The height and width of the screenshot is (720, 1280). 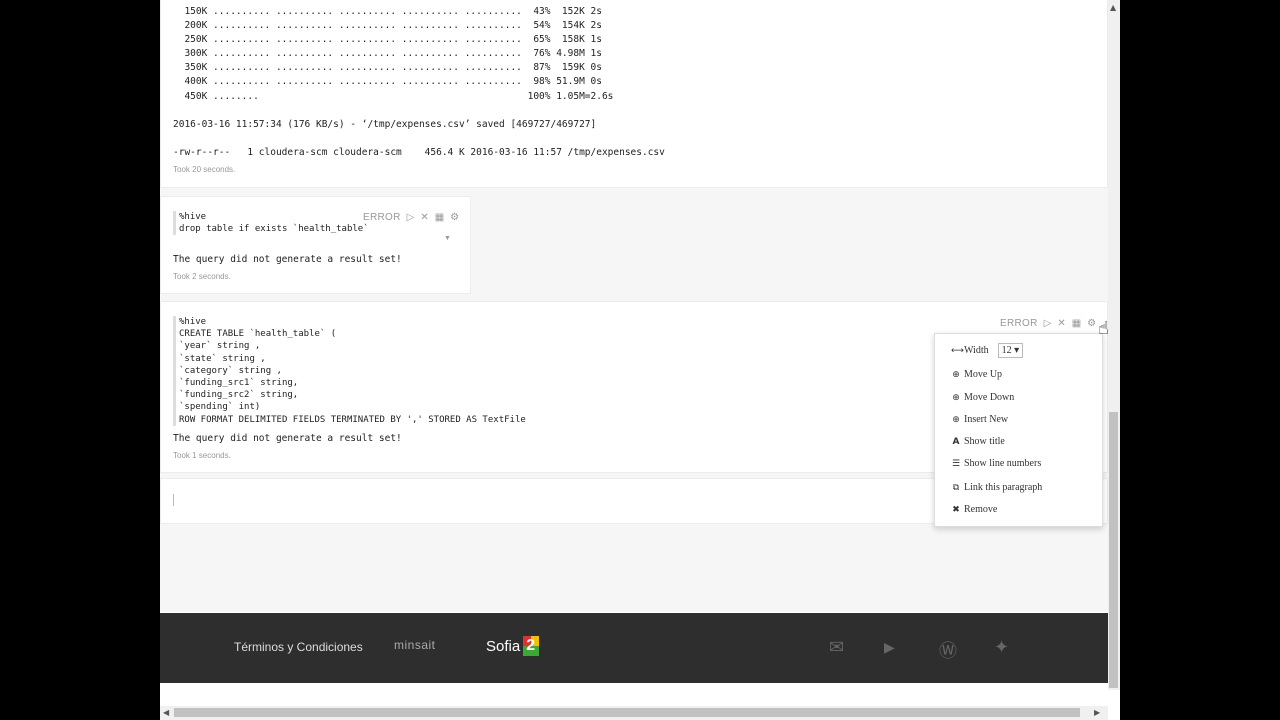 I want to click on menu-item-move-up: ⊕ Move Up, so click(x=976, y=374).